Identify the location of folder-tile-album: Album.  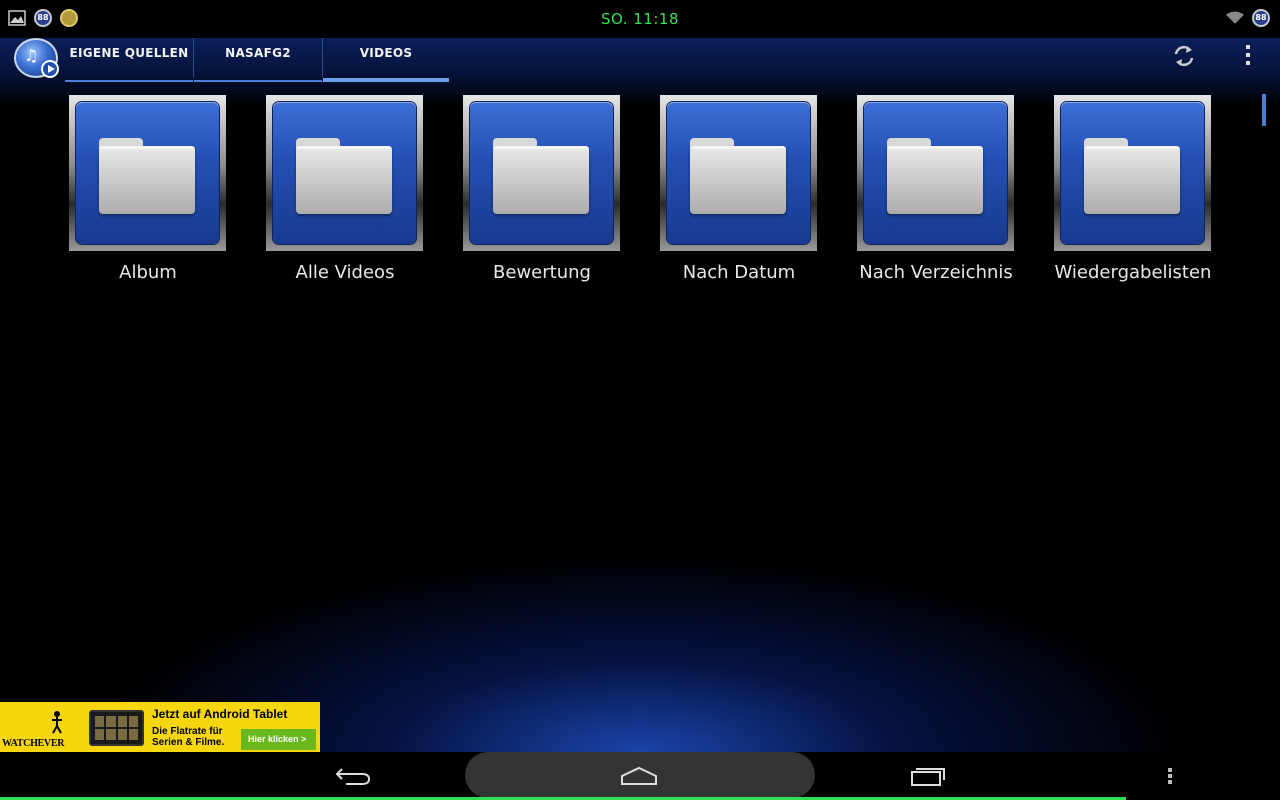
(147, 189).